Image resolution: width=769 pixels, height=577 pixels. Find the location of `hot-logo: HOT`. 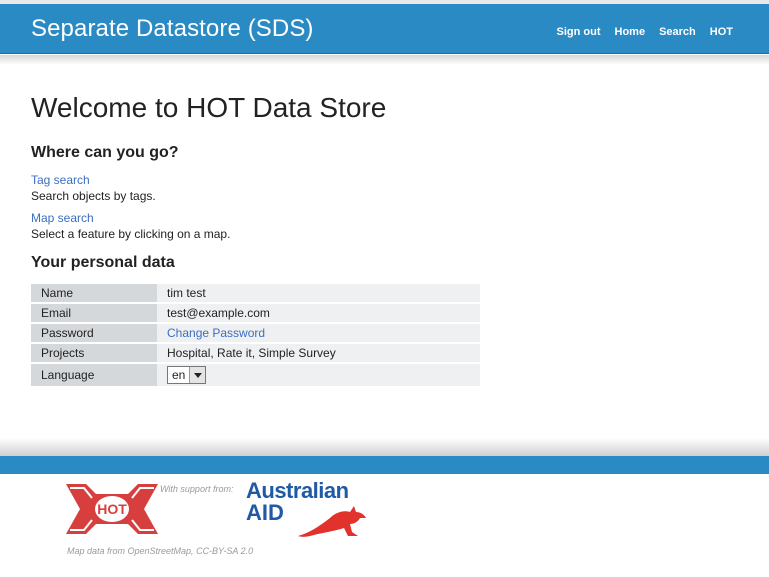

hot-logo: HOT is located at coordinates (112, 509).